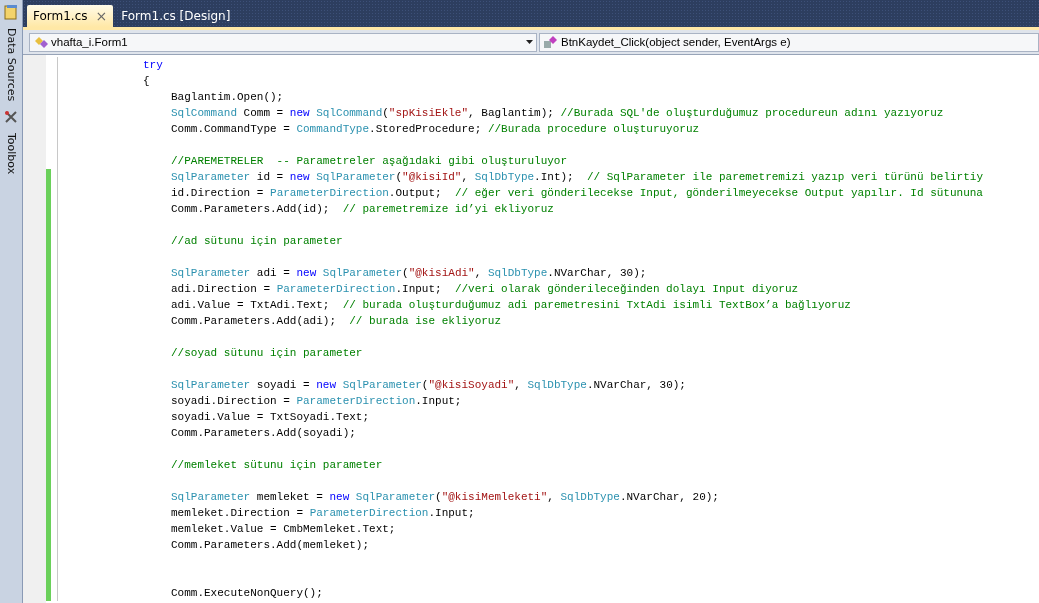 This screenshot has height=603, width=1039. Describe the element at coordinates (270, 545) in the screenshot. I see `code-line: Comm.Parameters.Add(memleket);` at that location.